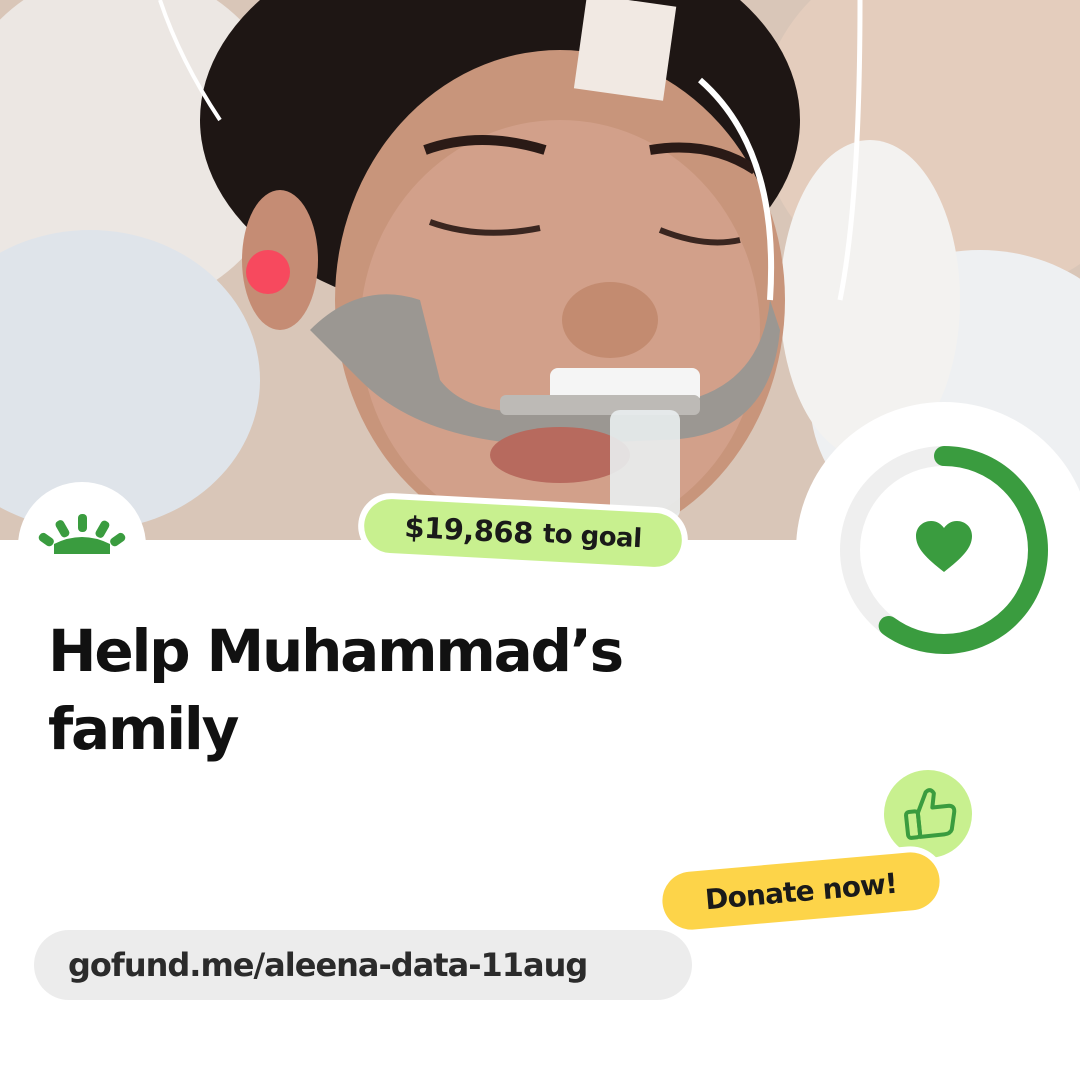 This screenshot has height=1080, width=1080. I want to click on gofundme-sunrise-icon, so click(82, 534).